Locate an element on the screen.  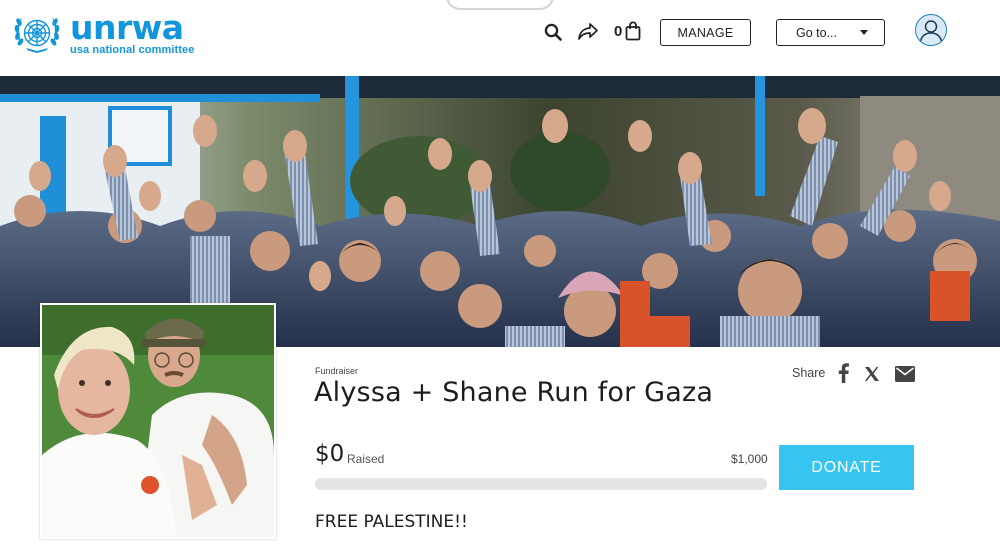
user-avatar is located at coordinates (931, 30).